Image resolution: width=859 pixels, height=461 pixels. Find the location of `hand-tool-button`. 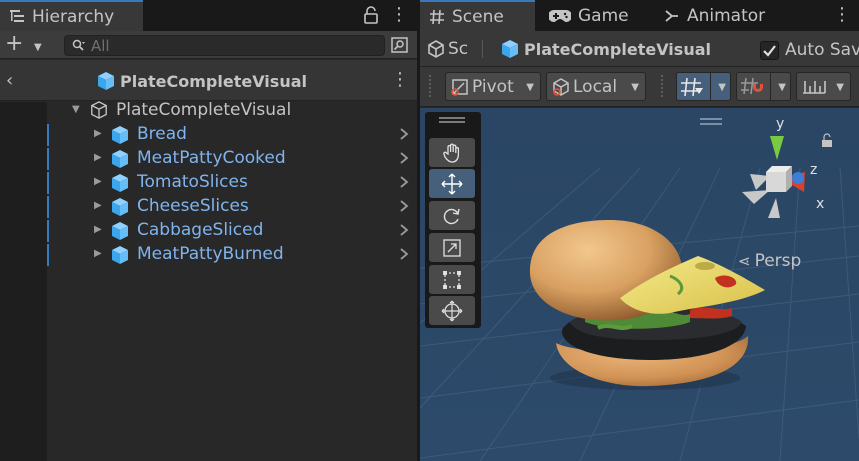

hand-tool-button is located at coordinates (452, 152).